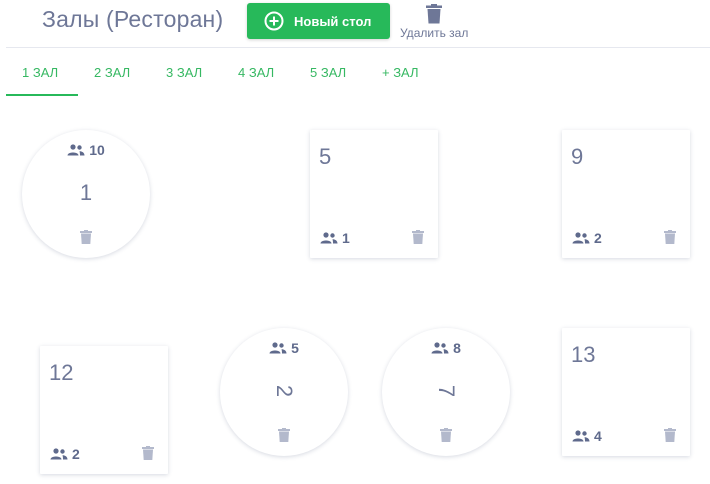 The width and height of the screenshot is (710, 484). I want to click on table-card-12: 12 2, so click(104, 410).